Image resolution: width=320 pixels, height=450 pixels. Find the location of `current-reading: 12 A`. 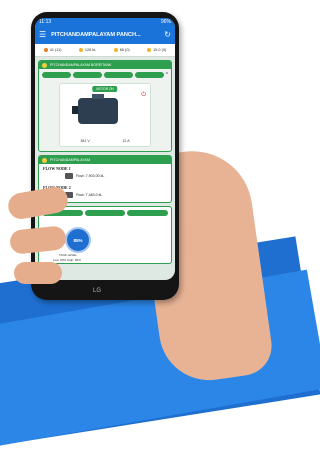

current-reading: 12 A is located at coordinates (126, 141).